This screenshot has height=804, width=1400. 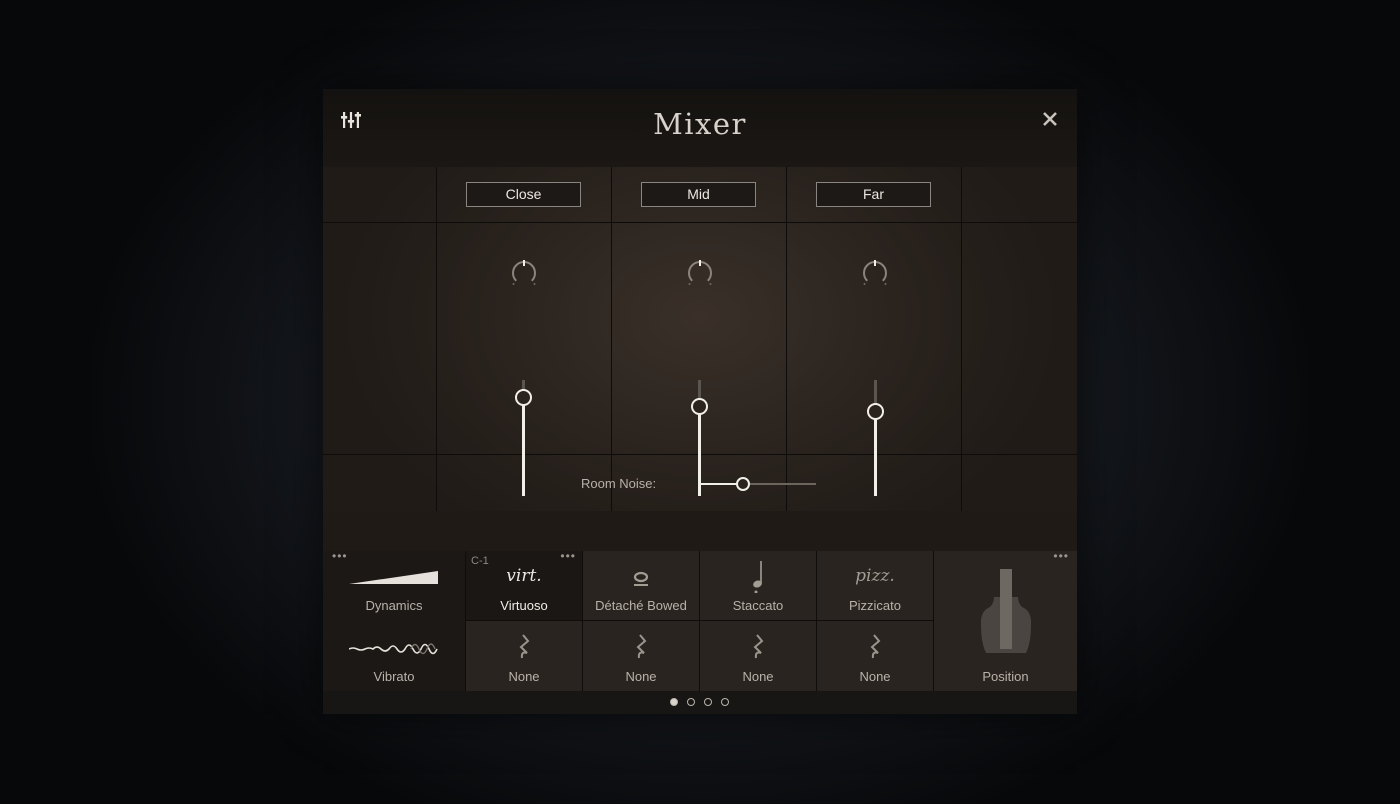 I want to click on pan-knob-mid, so click(x=700, y=273).